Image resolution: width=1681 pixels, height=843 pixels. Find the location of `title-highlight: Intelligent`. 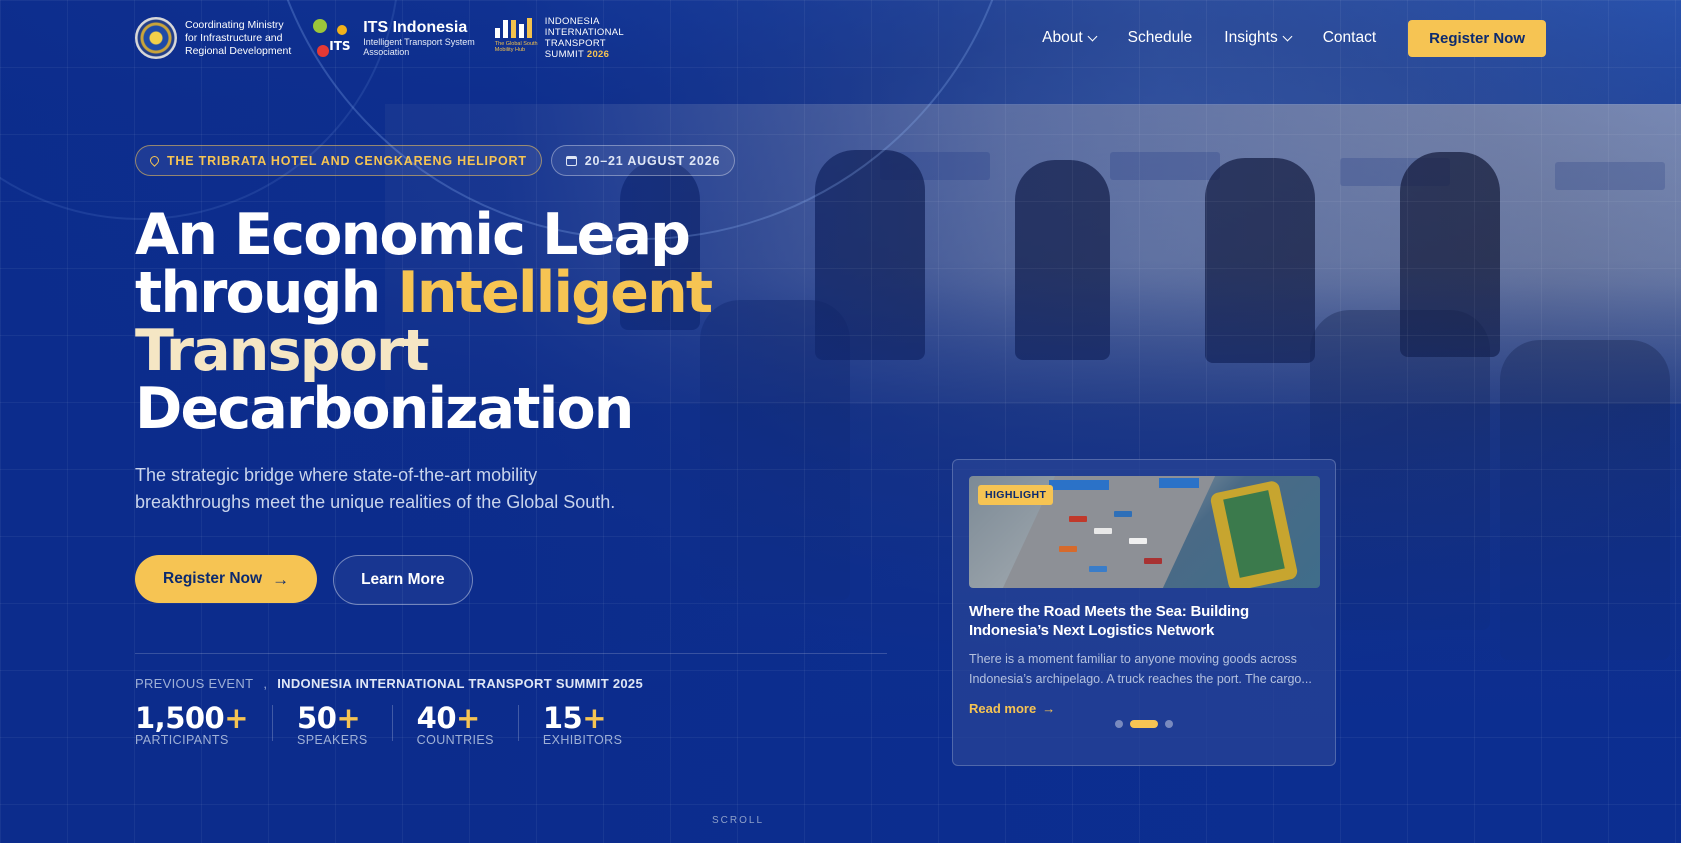

title-highlight: Intelligent is located at coordinates (555, 293).